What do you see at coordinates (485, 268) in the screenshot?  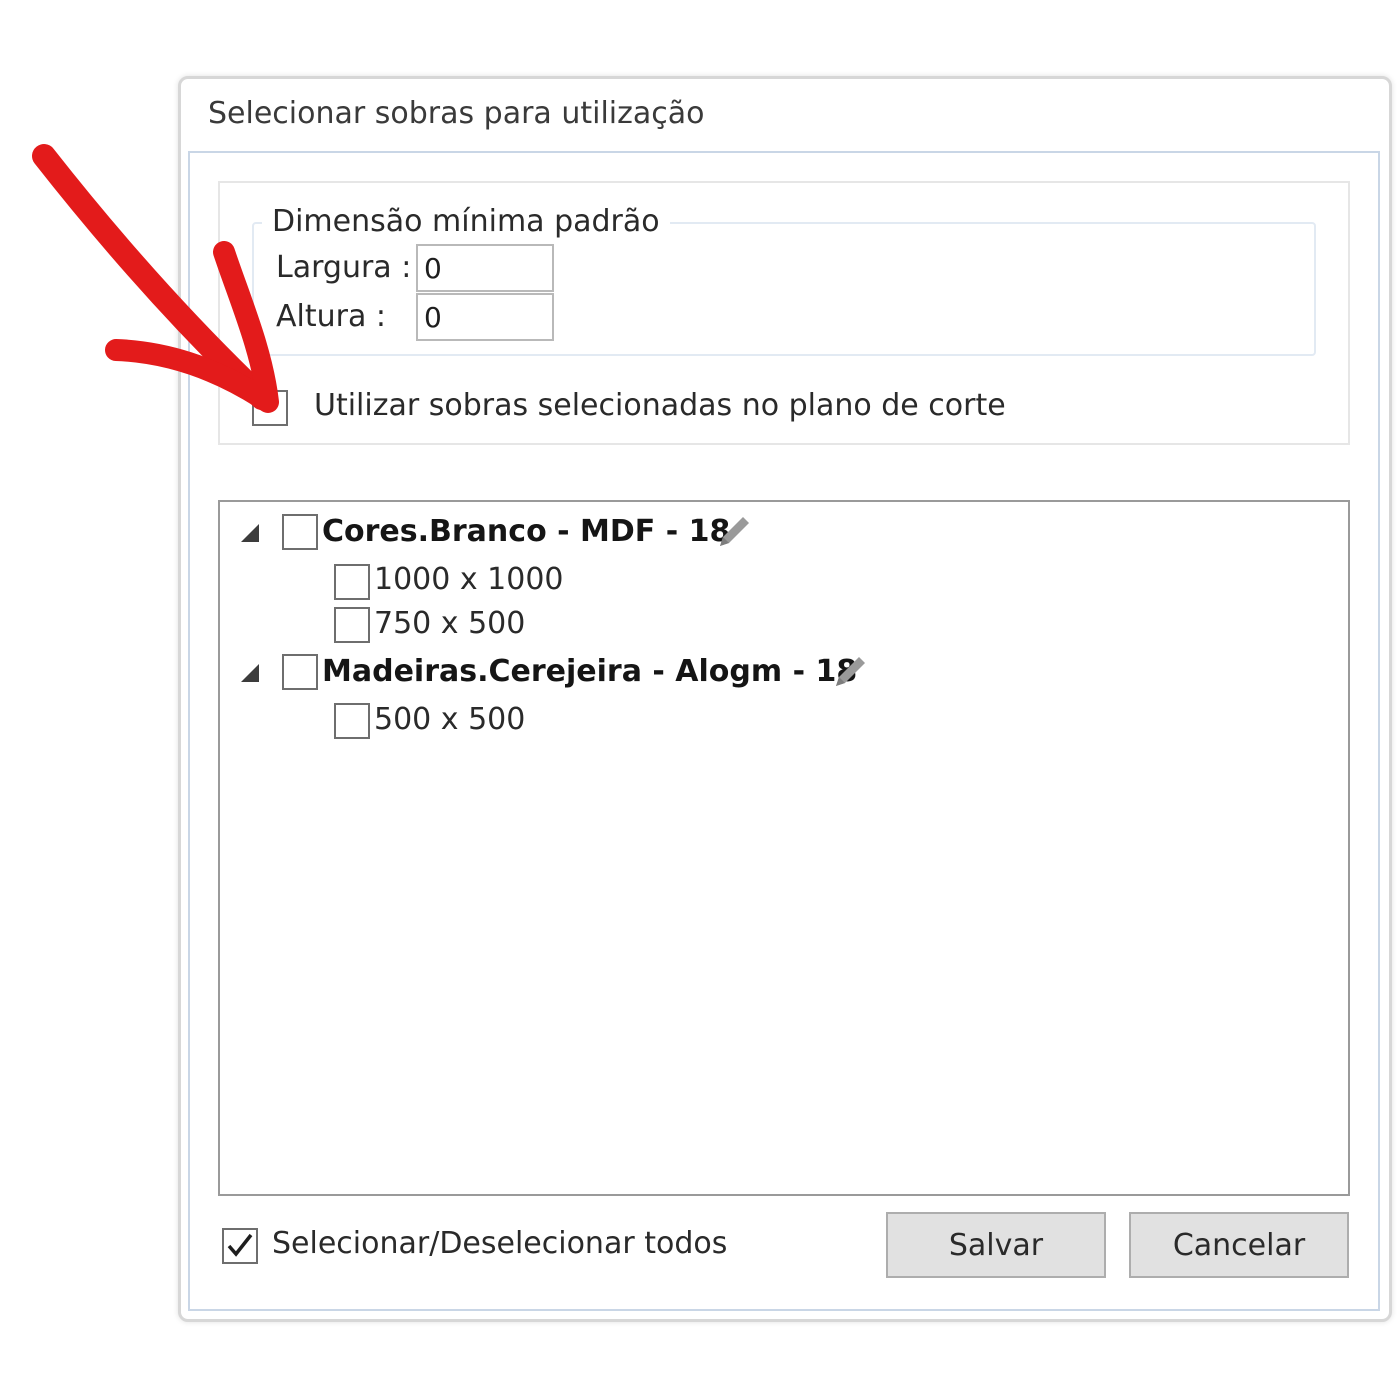 I see `width-input` at bounding box center [485, 268].